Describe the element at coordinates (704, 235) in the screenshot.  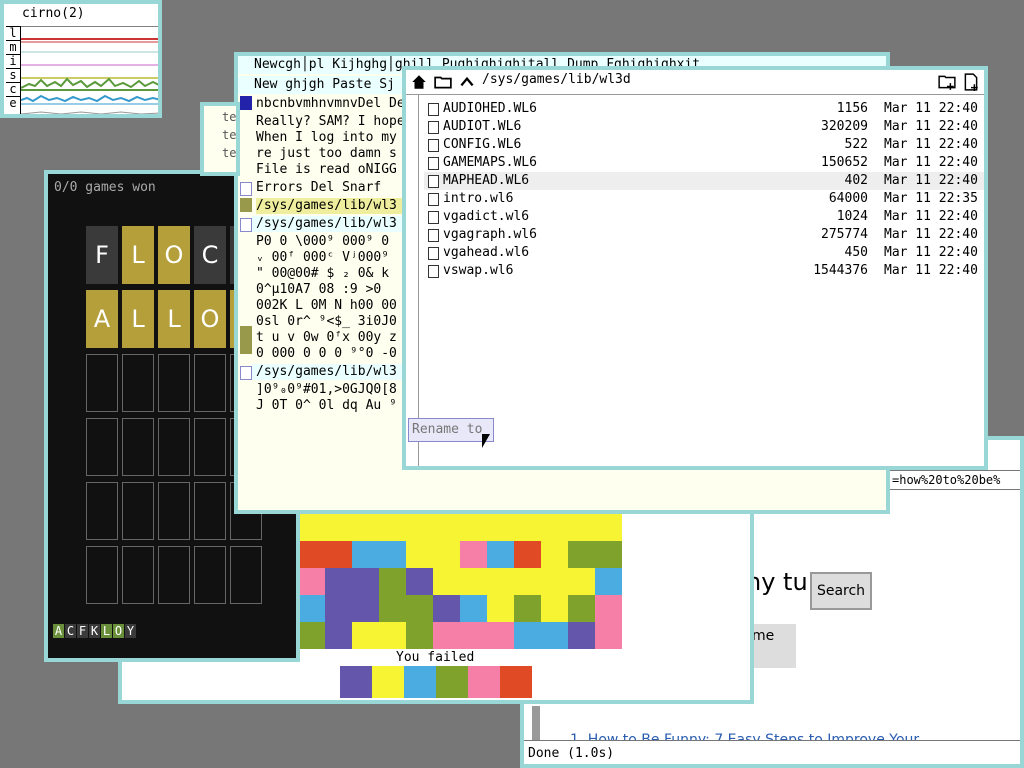
I see `file-row: vgagraph.wl6 275774 Mar 11 22:40` at that location.